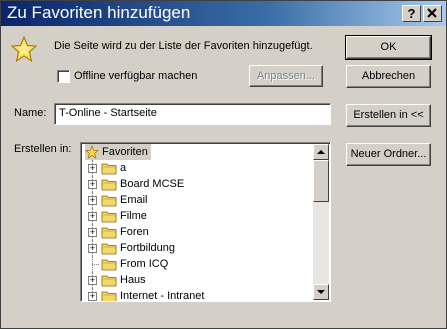 The height and width of the screenshot is (329, 447). I want to click on tree-root: Favoriten, so click(118, 152).